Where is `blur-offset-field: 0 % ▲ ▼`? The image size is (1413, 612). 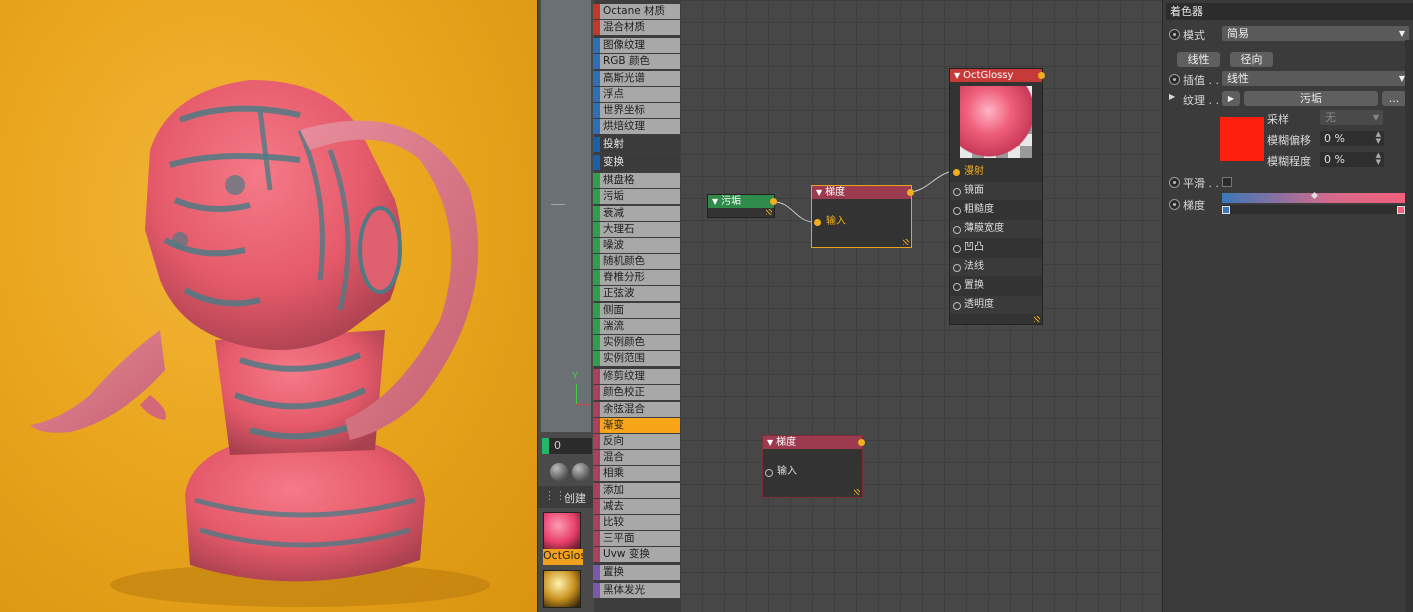
blur-offset-field: 0 % ▲ ▼ is located at coordinates (1352, 138).